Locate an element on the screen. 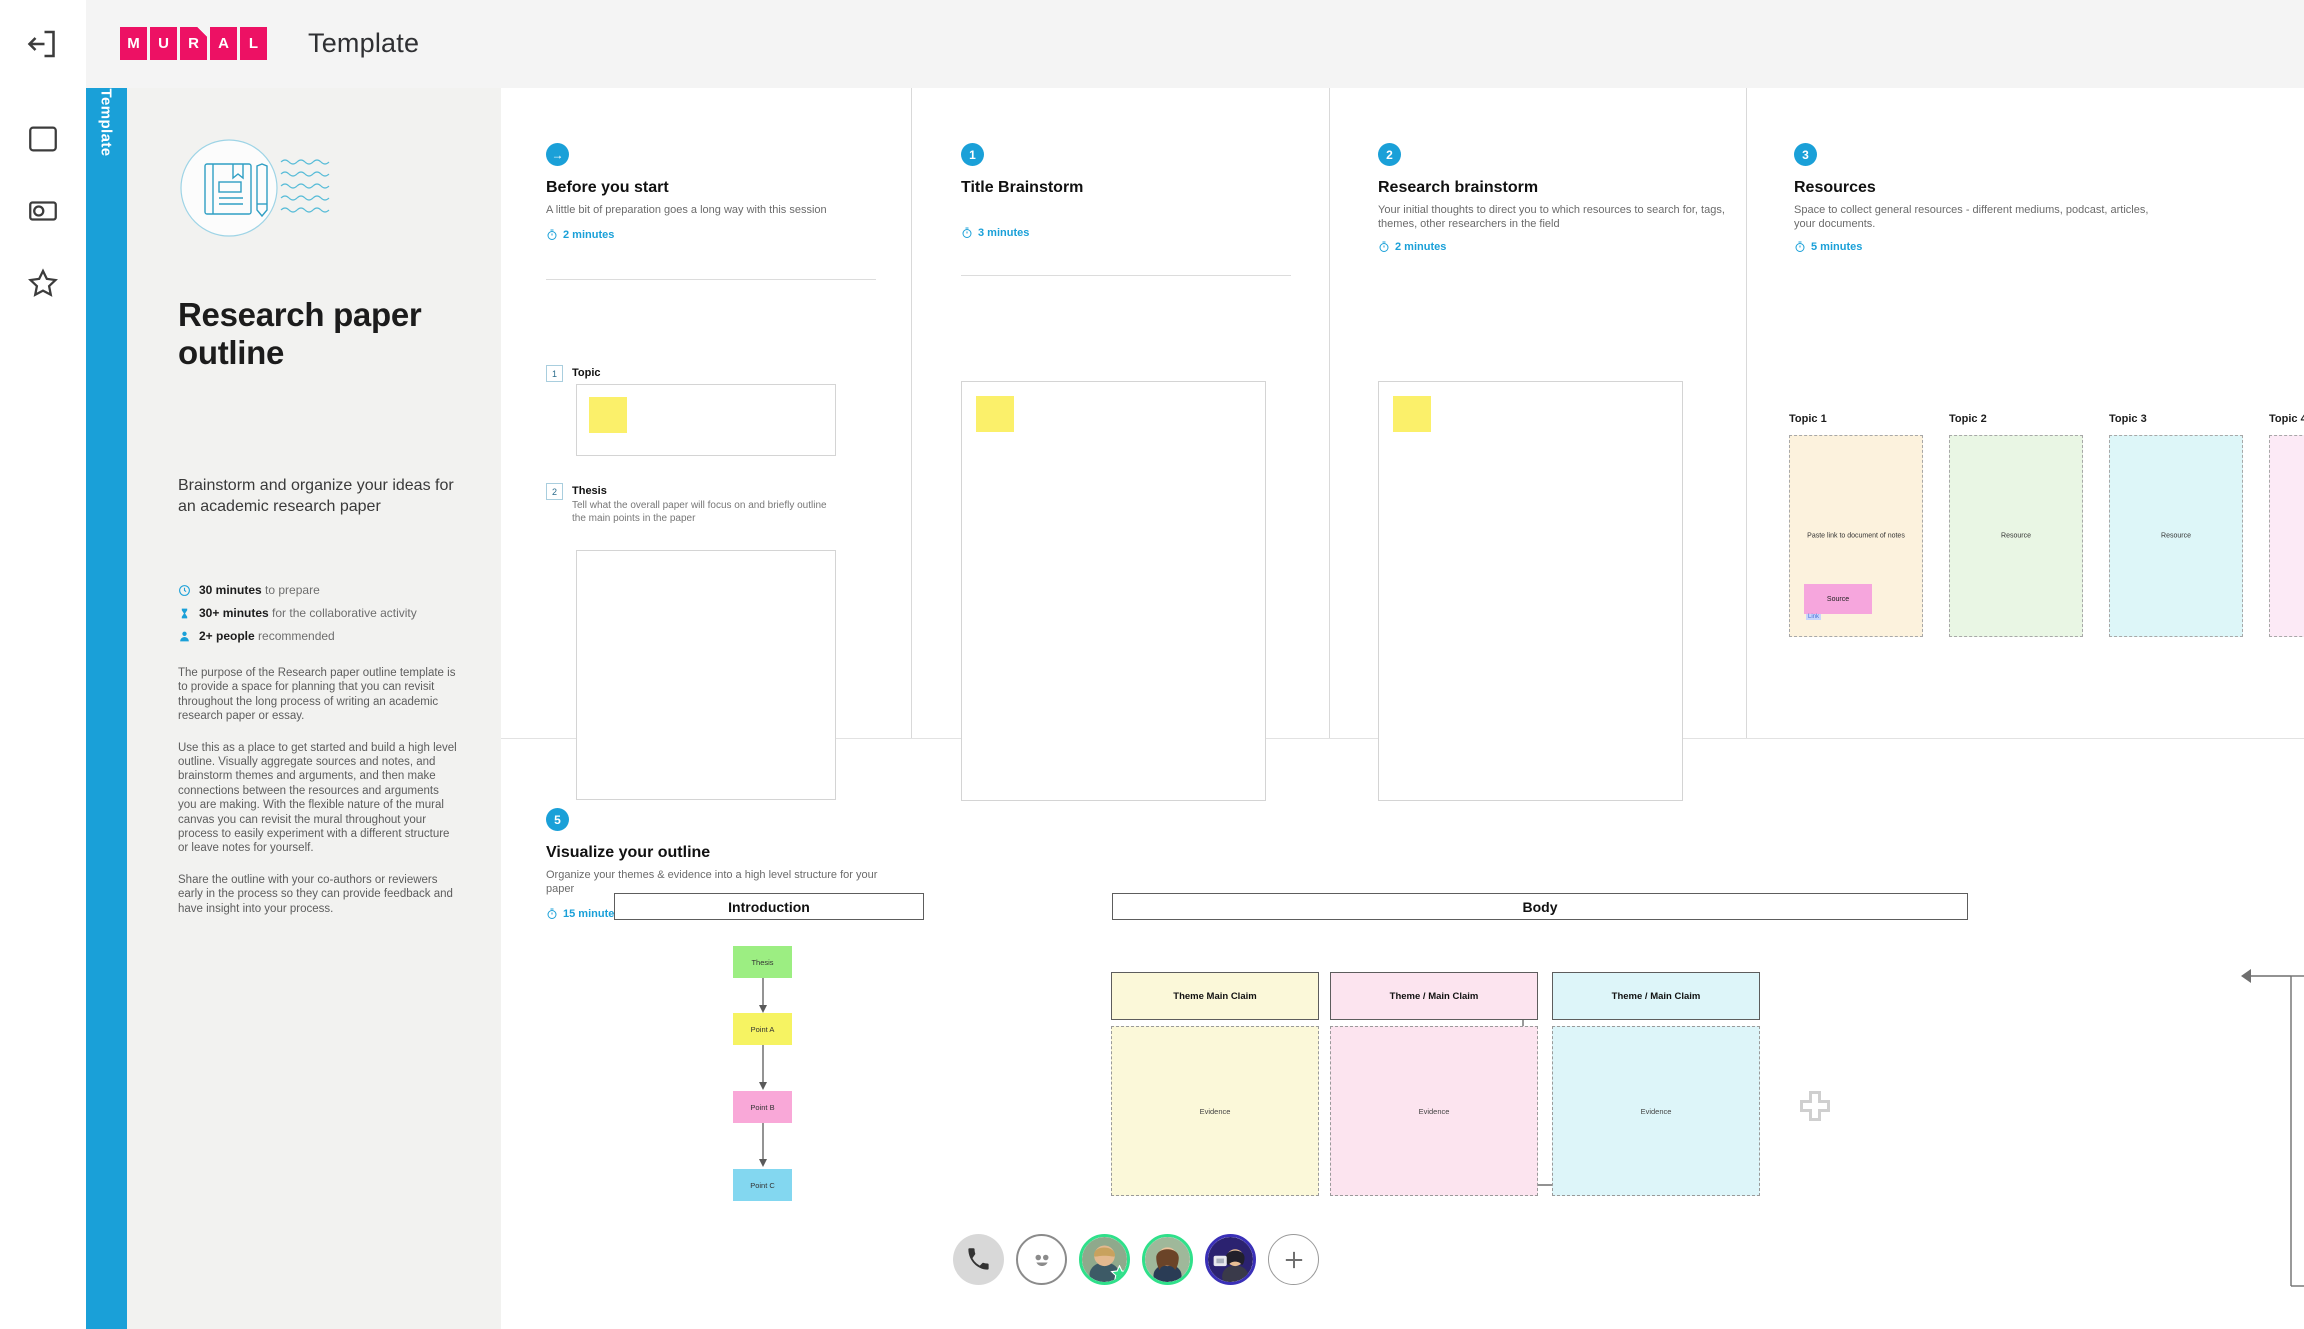  meta-row-prepare: 30 minutes to prepare is located at coordinates (328, 590).